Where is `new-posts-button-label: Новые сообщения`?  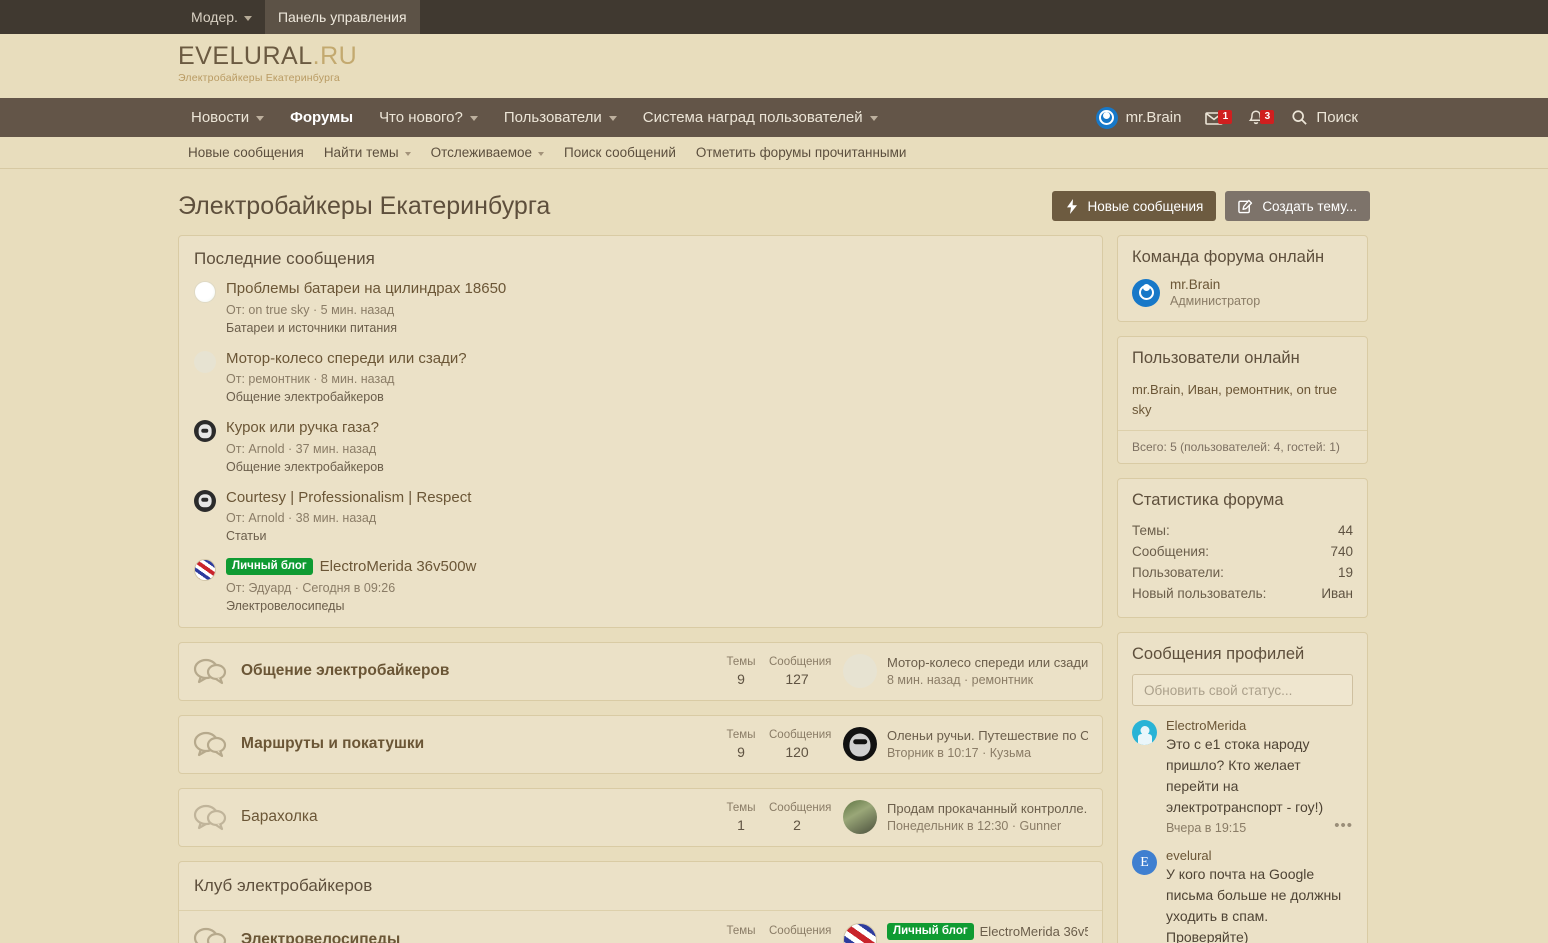 new-posts-button-label: Новые сообщения is located at coordinates (1145, 206).